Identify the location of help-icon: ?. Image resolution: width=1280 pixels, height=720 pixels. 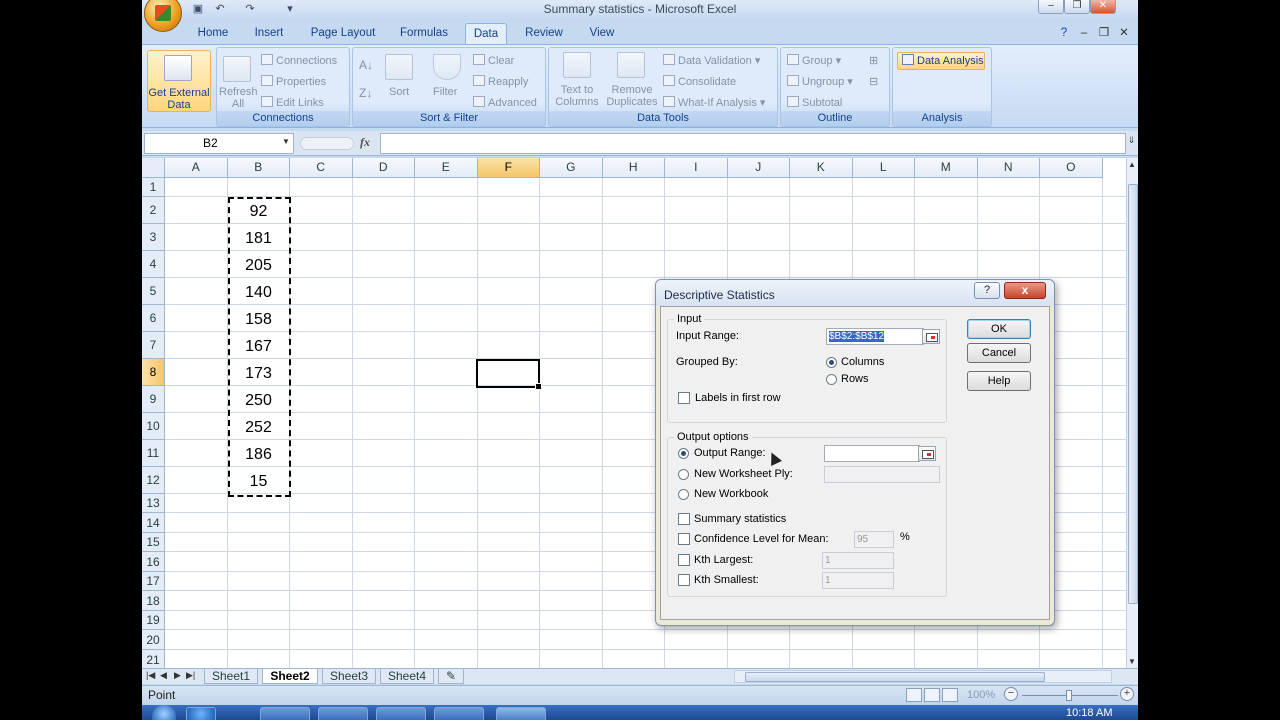
(1064, 33).